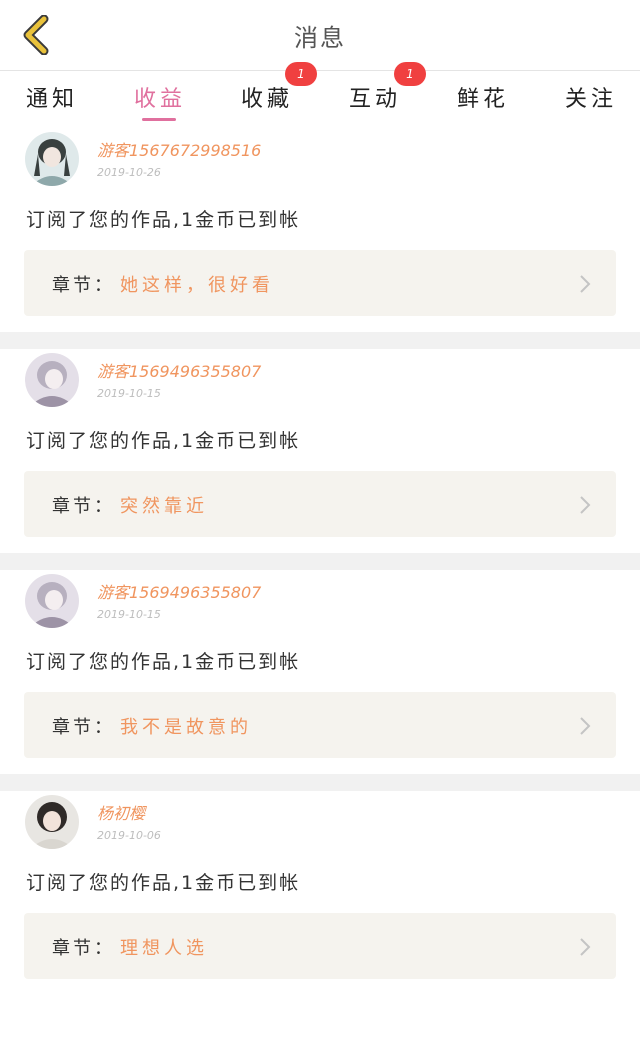  What do you see at coordinates (164, 948) in the screenshot?
I see `chapter-title: 理想人选` at bounding box center [164, 948].